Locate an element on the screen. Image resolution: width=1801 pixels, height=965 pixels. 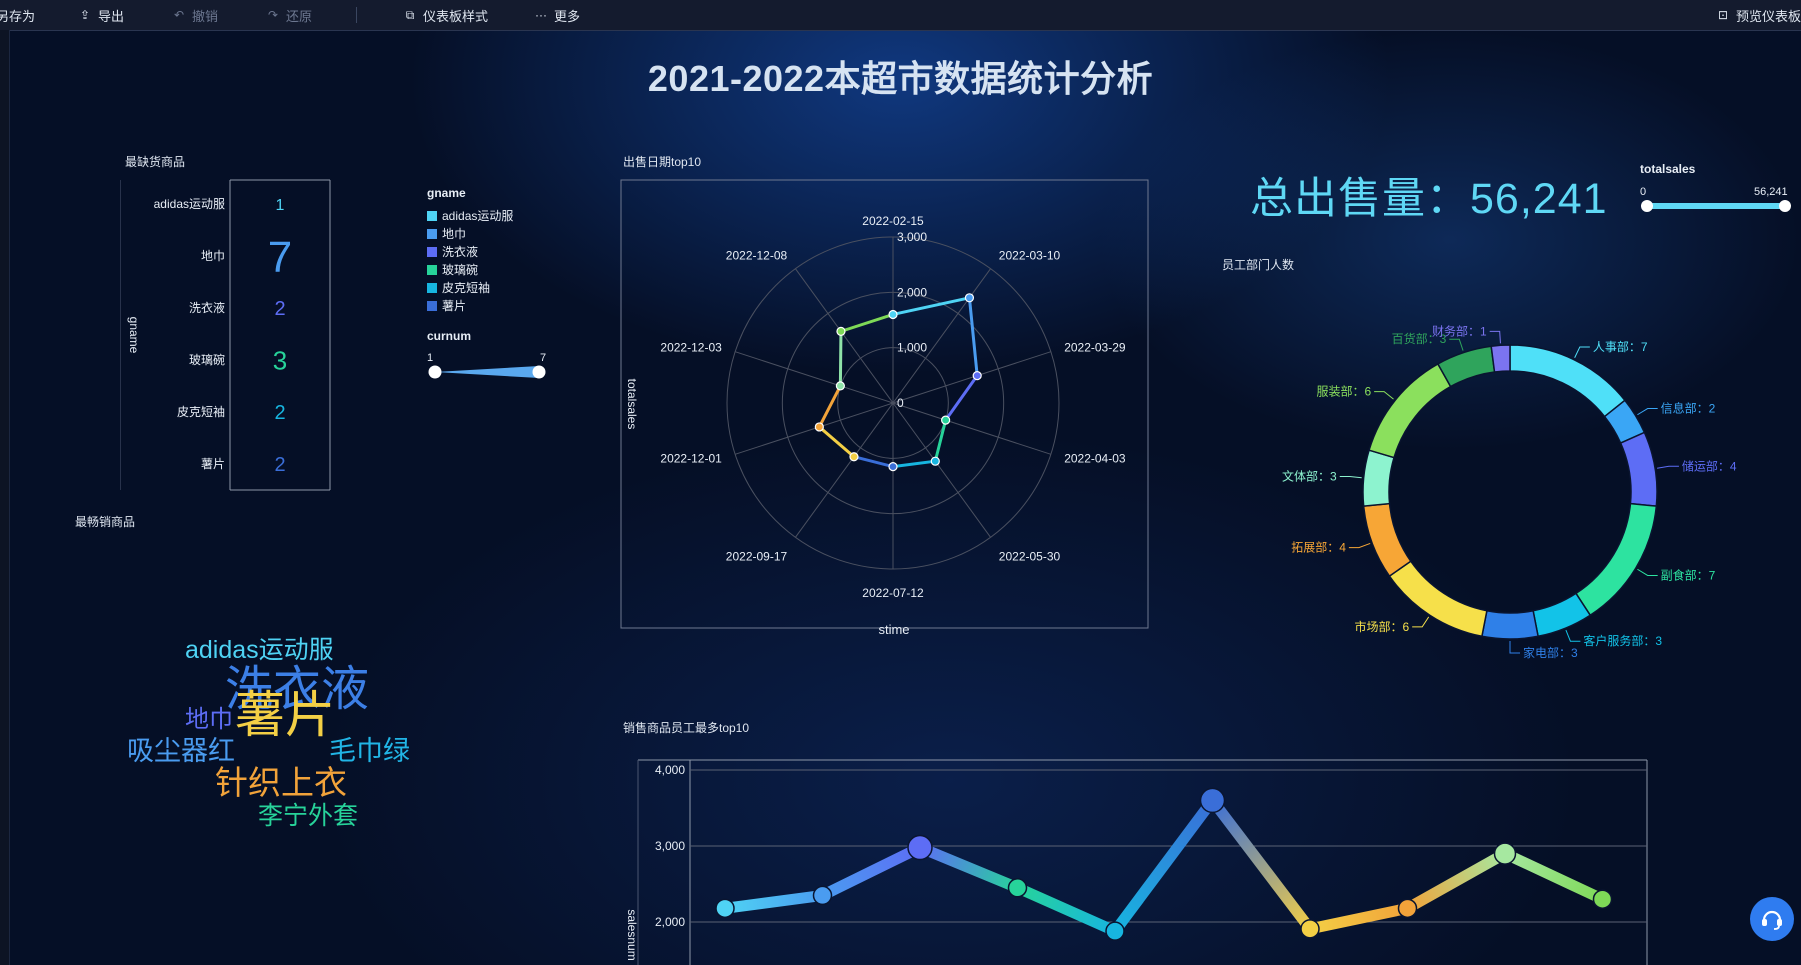
undo-icon: ↶ is located at coordinates (179, 15).